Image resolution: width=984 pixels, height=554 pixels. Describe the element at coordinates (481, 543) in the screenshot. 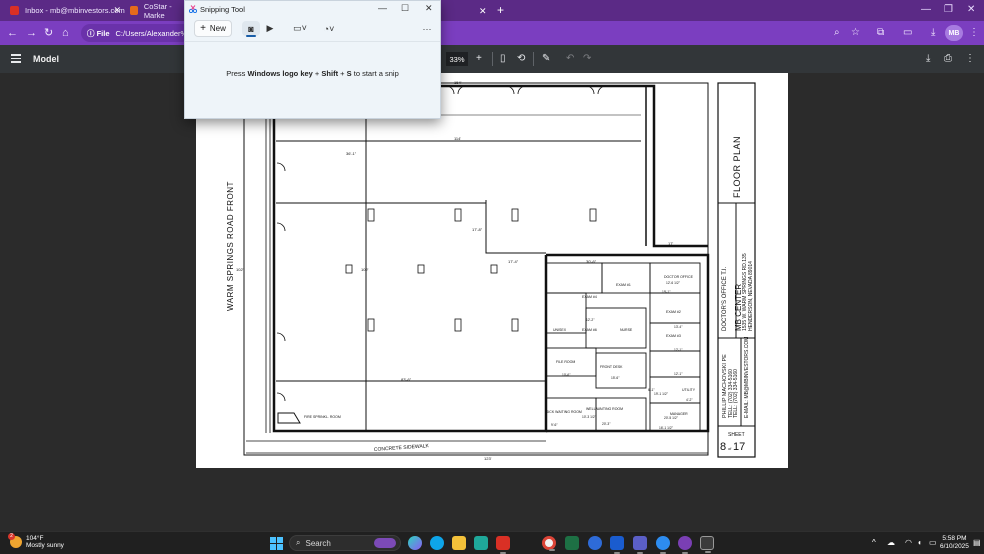

I see `app-a-icon` at that location.